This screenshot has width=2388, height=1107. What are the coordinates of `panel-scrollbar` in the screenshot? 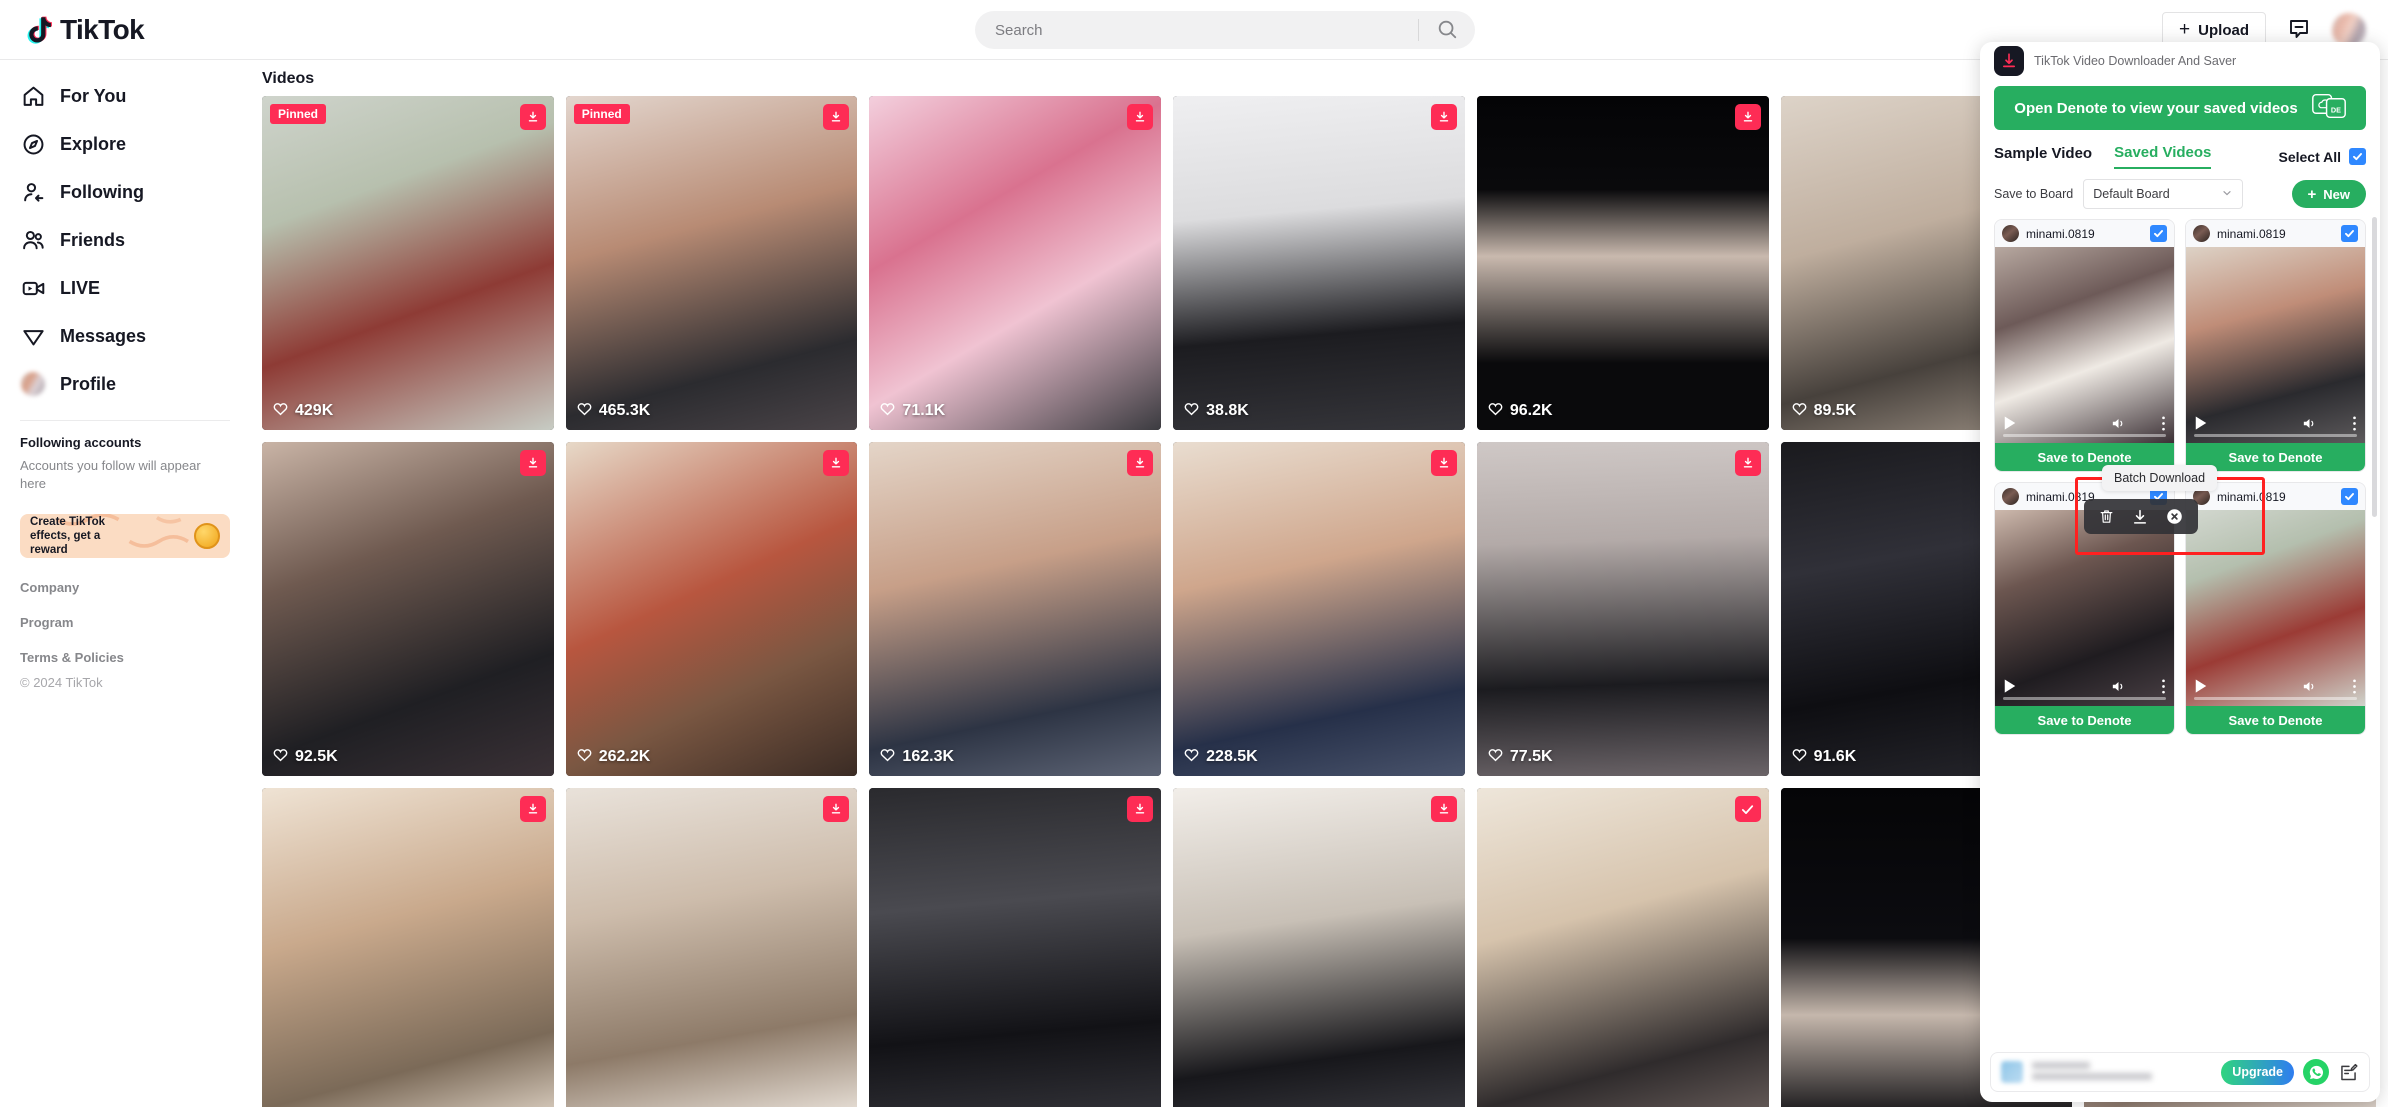 It's located at (2374, 367).